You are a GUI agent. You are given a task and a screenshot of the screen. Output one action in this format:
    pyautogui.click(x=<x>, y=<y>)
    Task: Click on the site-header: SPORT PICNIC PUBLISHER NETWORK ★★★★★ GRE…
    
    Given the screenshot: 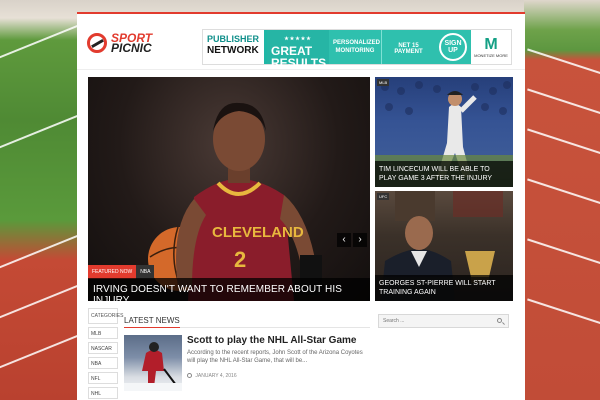 What is the action you would take?
    pyautogui.click(x=301, y=42)
    